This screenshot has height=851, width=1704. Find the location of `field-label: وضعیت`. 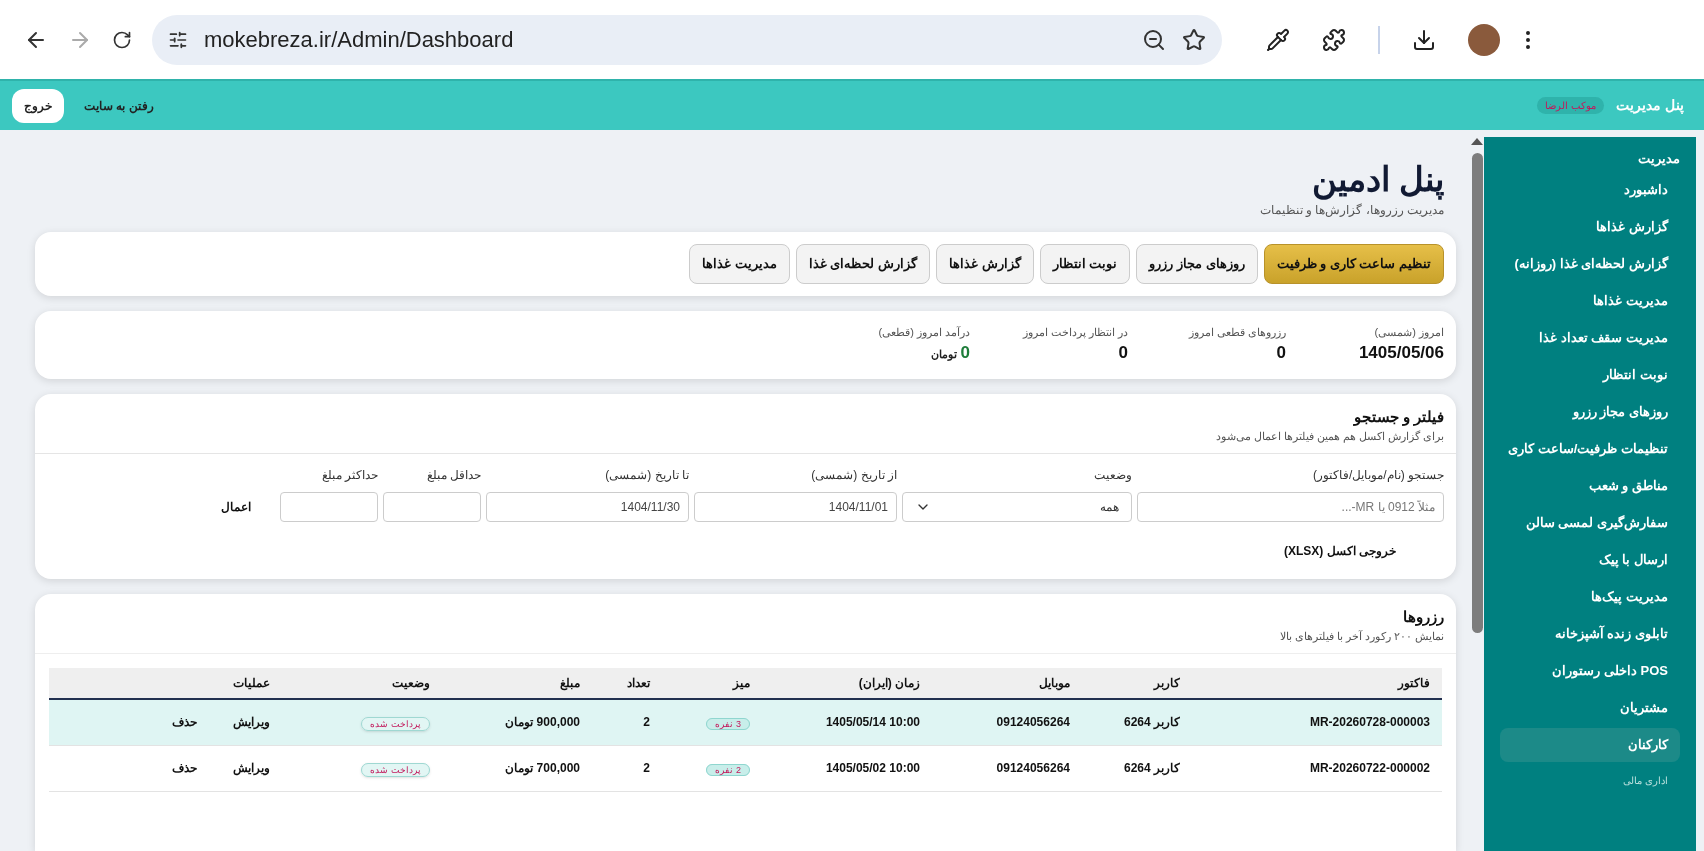

field-label: وضعیت is located at coordinates (1112, 475).